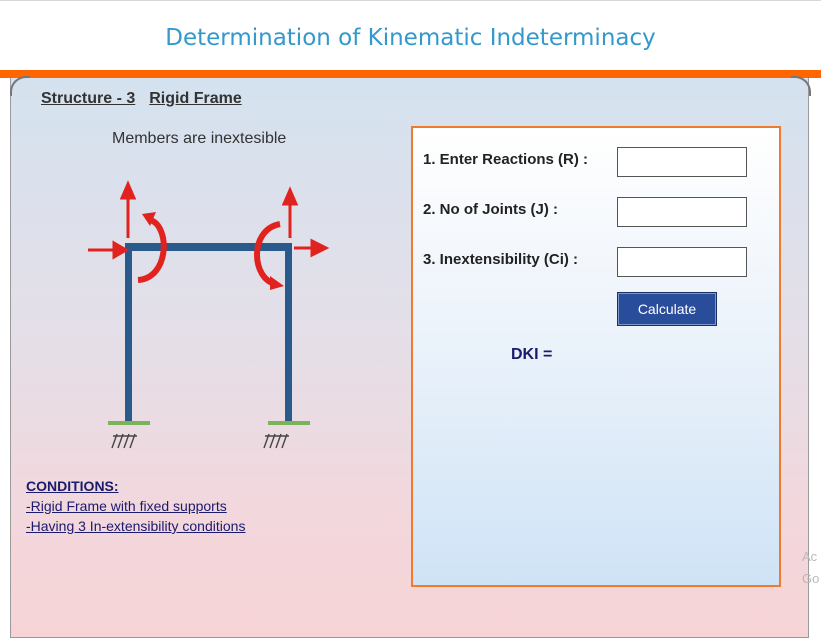 This screenshot has height=638, width=821. I want to click on reactions-input, so click(682, 162).